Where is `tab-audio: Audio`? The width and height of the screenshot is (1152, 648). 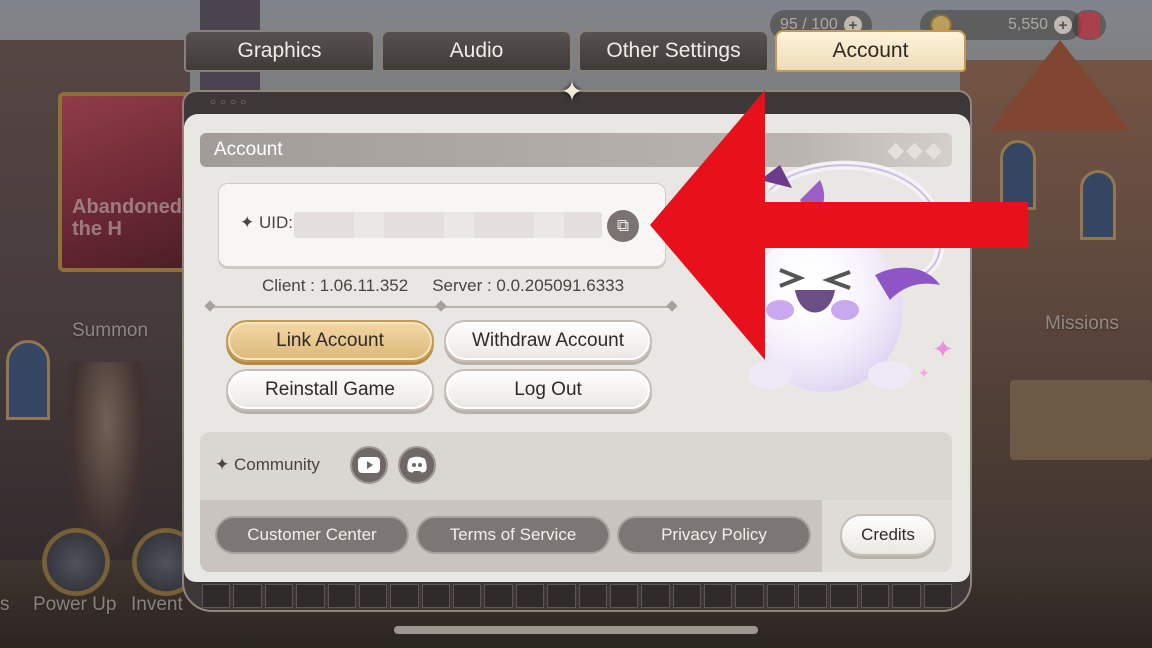
tab-audio: Audio is located at coordinates (476, 51).